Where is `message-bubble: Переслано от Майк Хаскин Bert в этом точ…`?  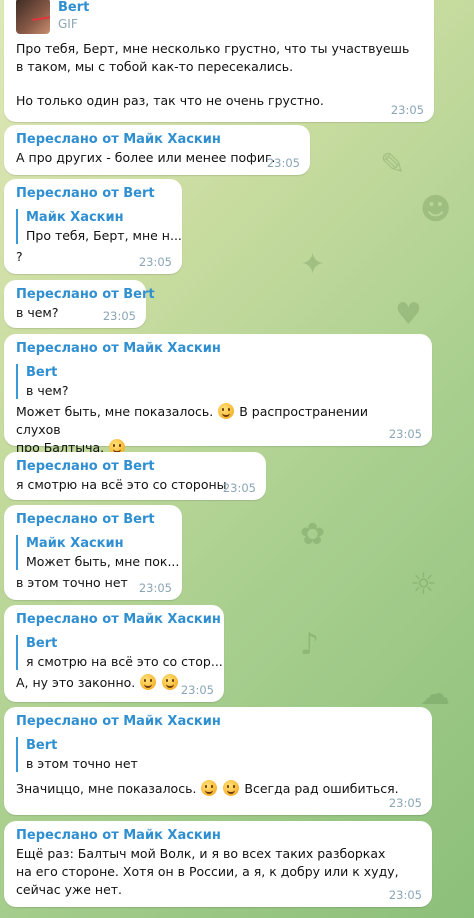
message-bubble: Переслано от Майк Хаскин Bert в этом точ… is located at coordinates (218, 761).